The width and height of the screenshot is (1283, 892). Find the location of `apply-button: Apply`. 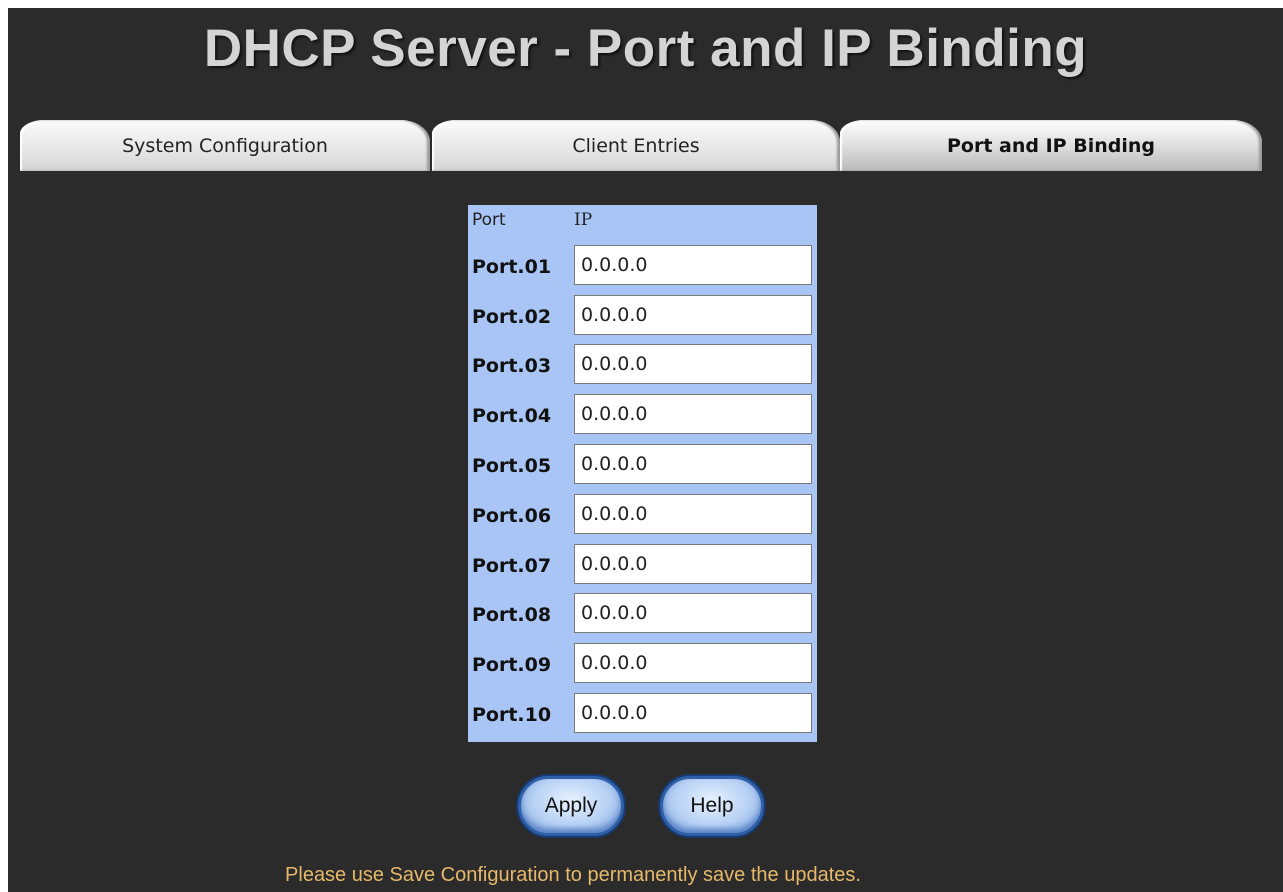

apply-button: Apply is located at coordinates (571, 806).